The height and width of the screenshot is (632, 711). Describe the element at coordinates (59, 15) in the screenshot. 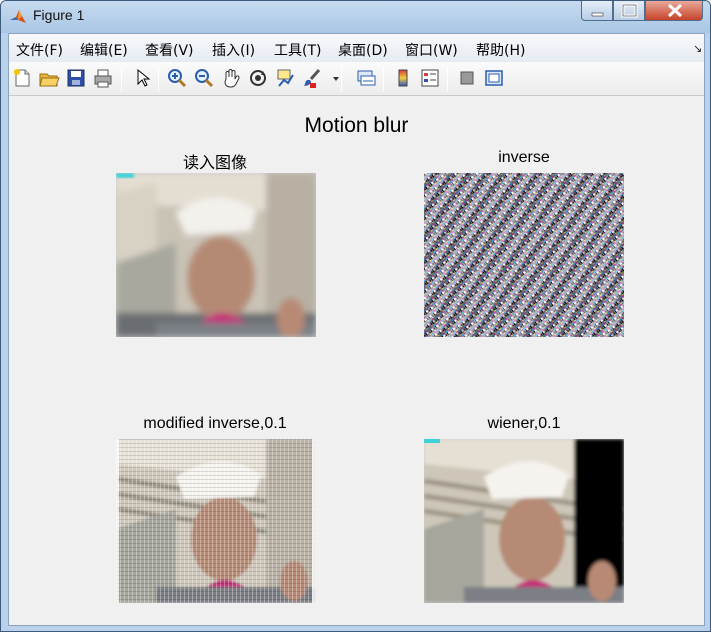

I see `window-title: Figure 1` at that location.